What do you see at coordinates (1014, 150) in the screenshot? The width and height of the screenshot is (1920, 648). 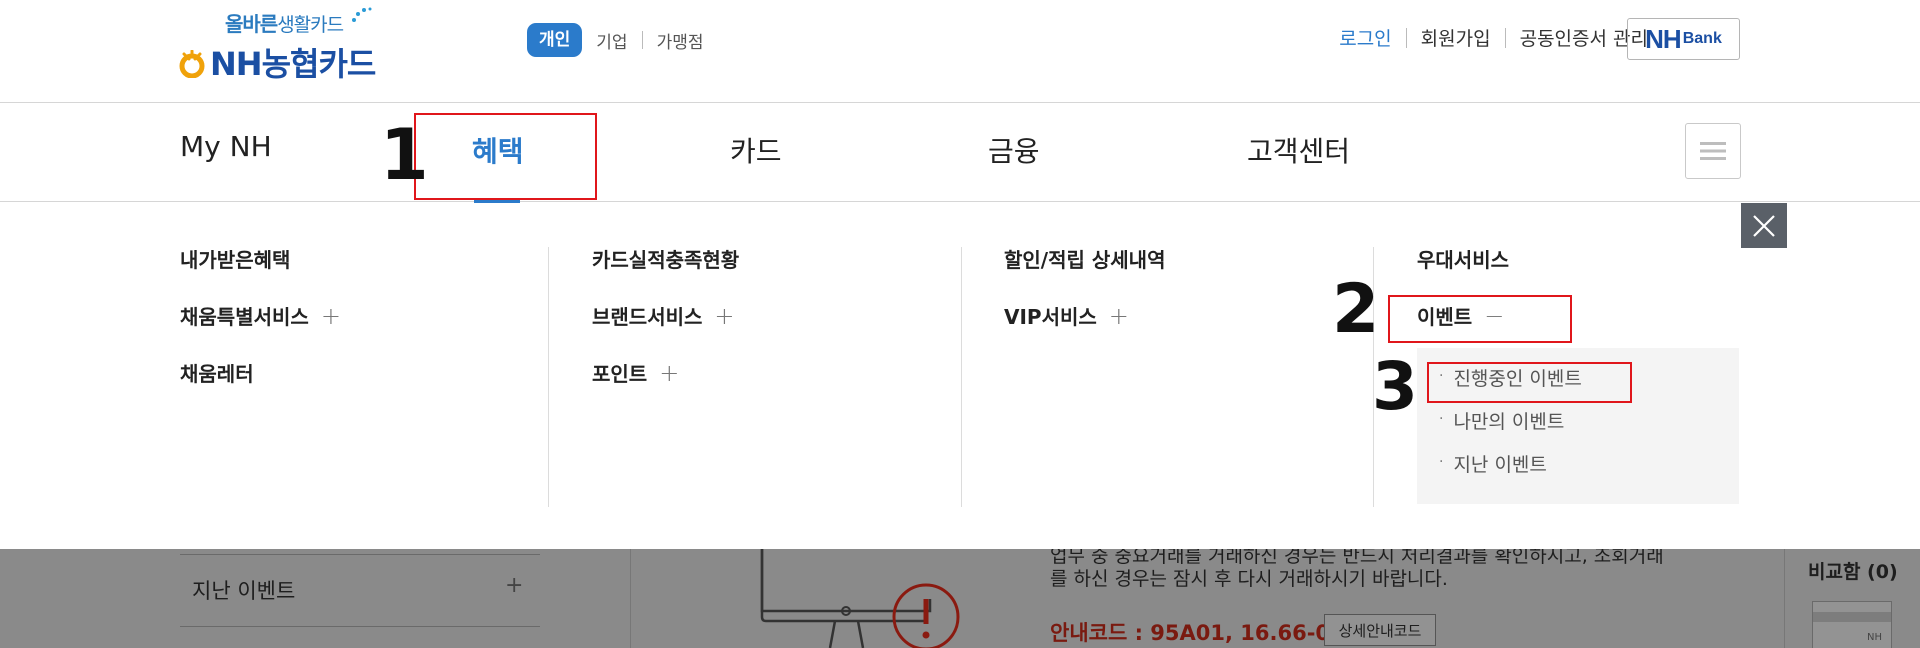 I see `gnb-finance: 금융` at bounding box center [1014, 150].